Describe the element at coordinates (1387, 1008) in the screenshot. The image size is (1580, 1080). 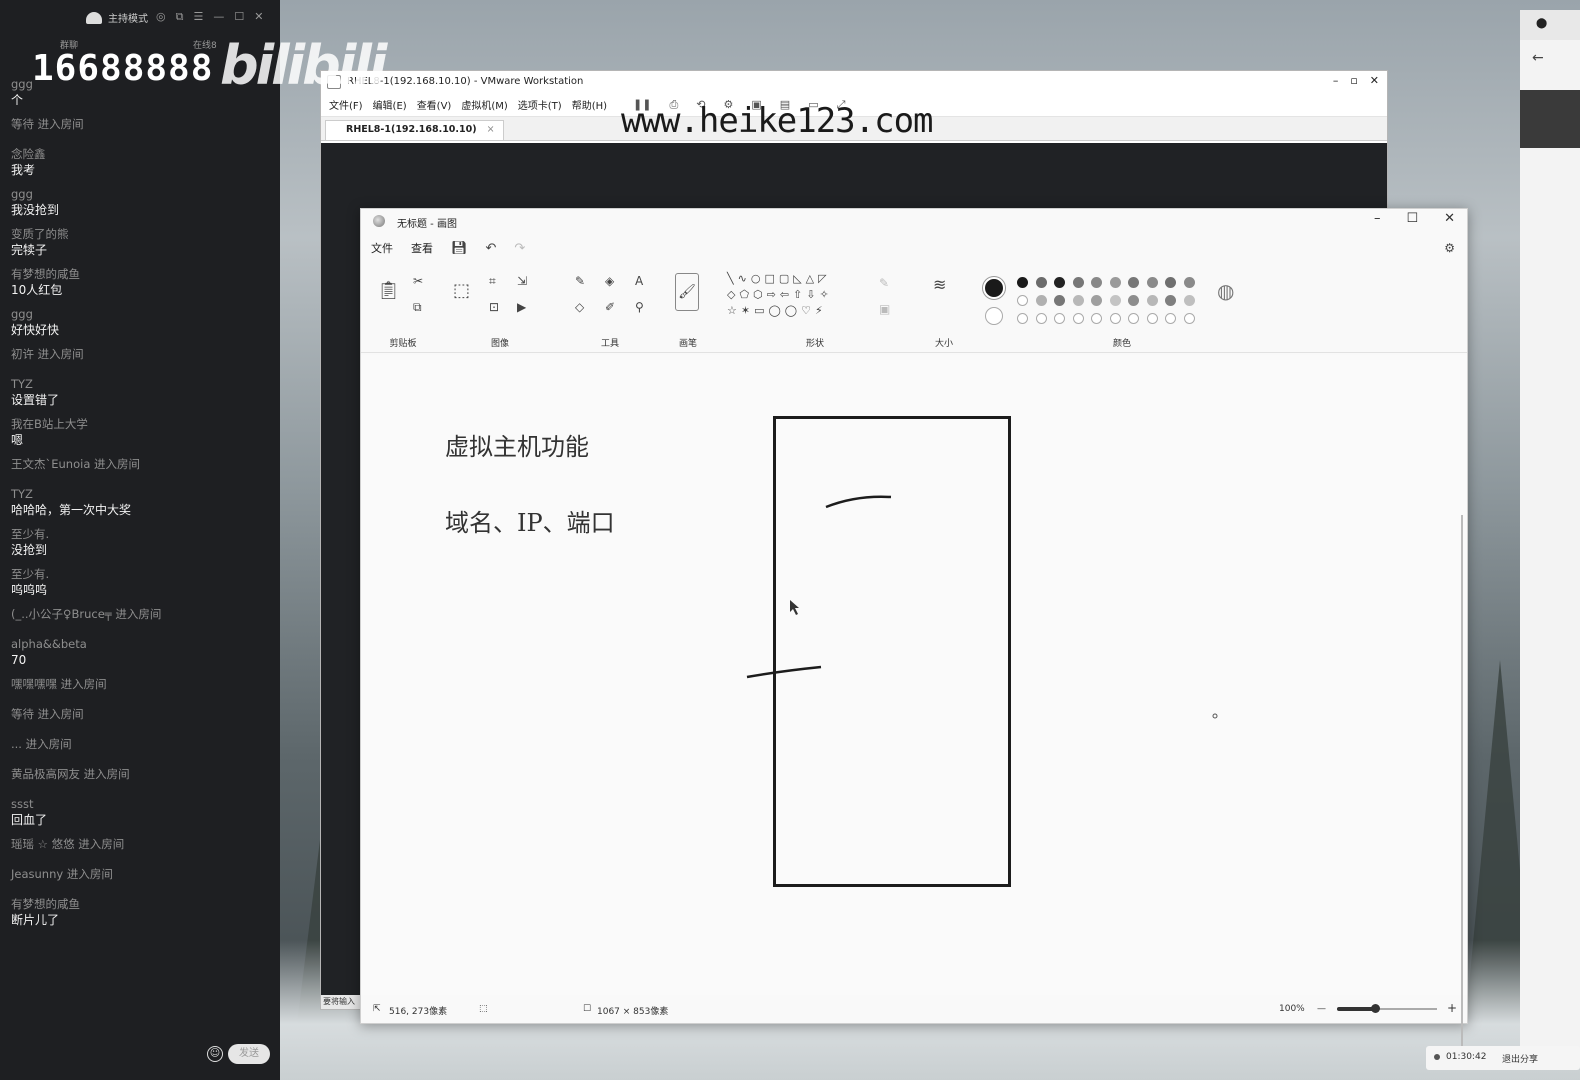
I see `zoom-slider` at that location.